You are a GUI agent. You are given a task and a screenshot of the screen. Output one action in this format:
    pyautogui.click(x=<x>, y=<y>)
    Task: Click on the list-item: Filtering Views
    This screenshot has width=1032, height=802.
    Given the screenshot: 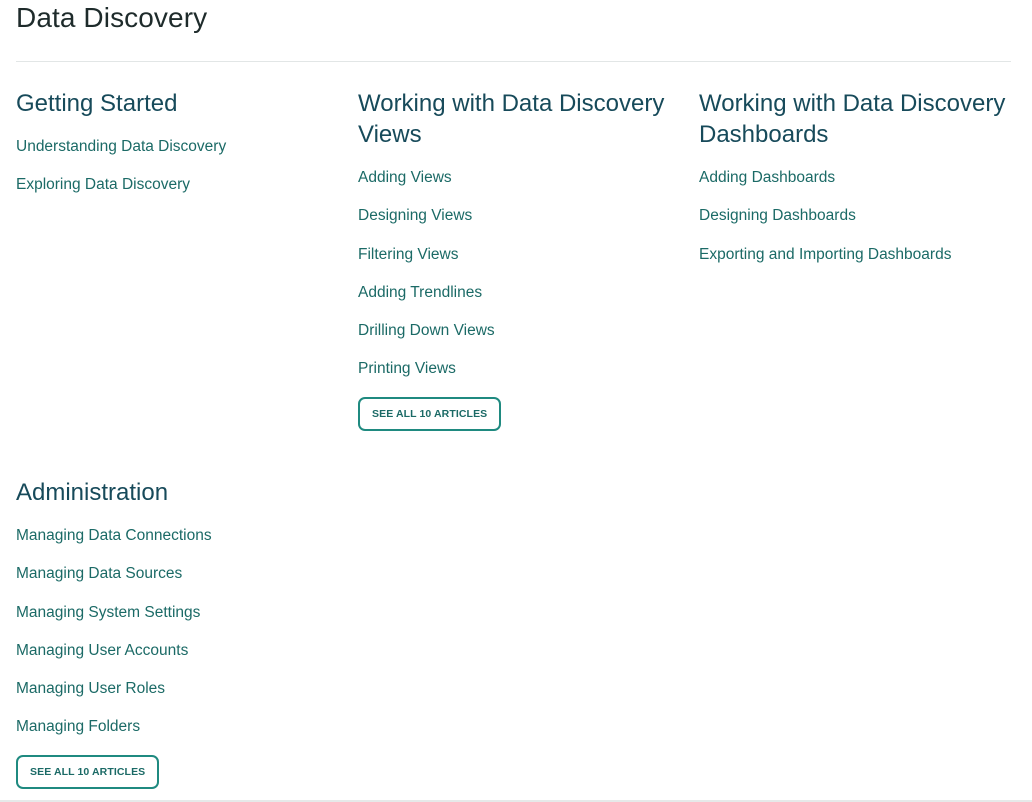 What is the action you would take?
    pyautogui.click(x=518, y=263)
    